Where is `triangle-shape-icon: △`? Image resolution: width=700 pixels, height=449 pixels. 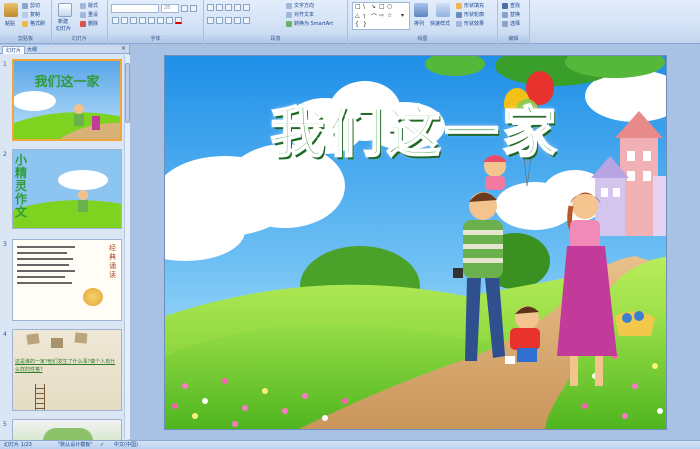 triangle-shape-icon: △ is located at coordinates (357, 15).